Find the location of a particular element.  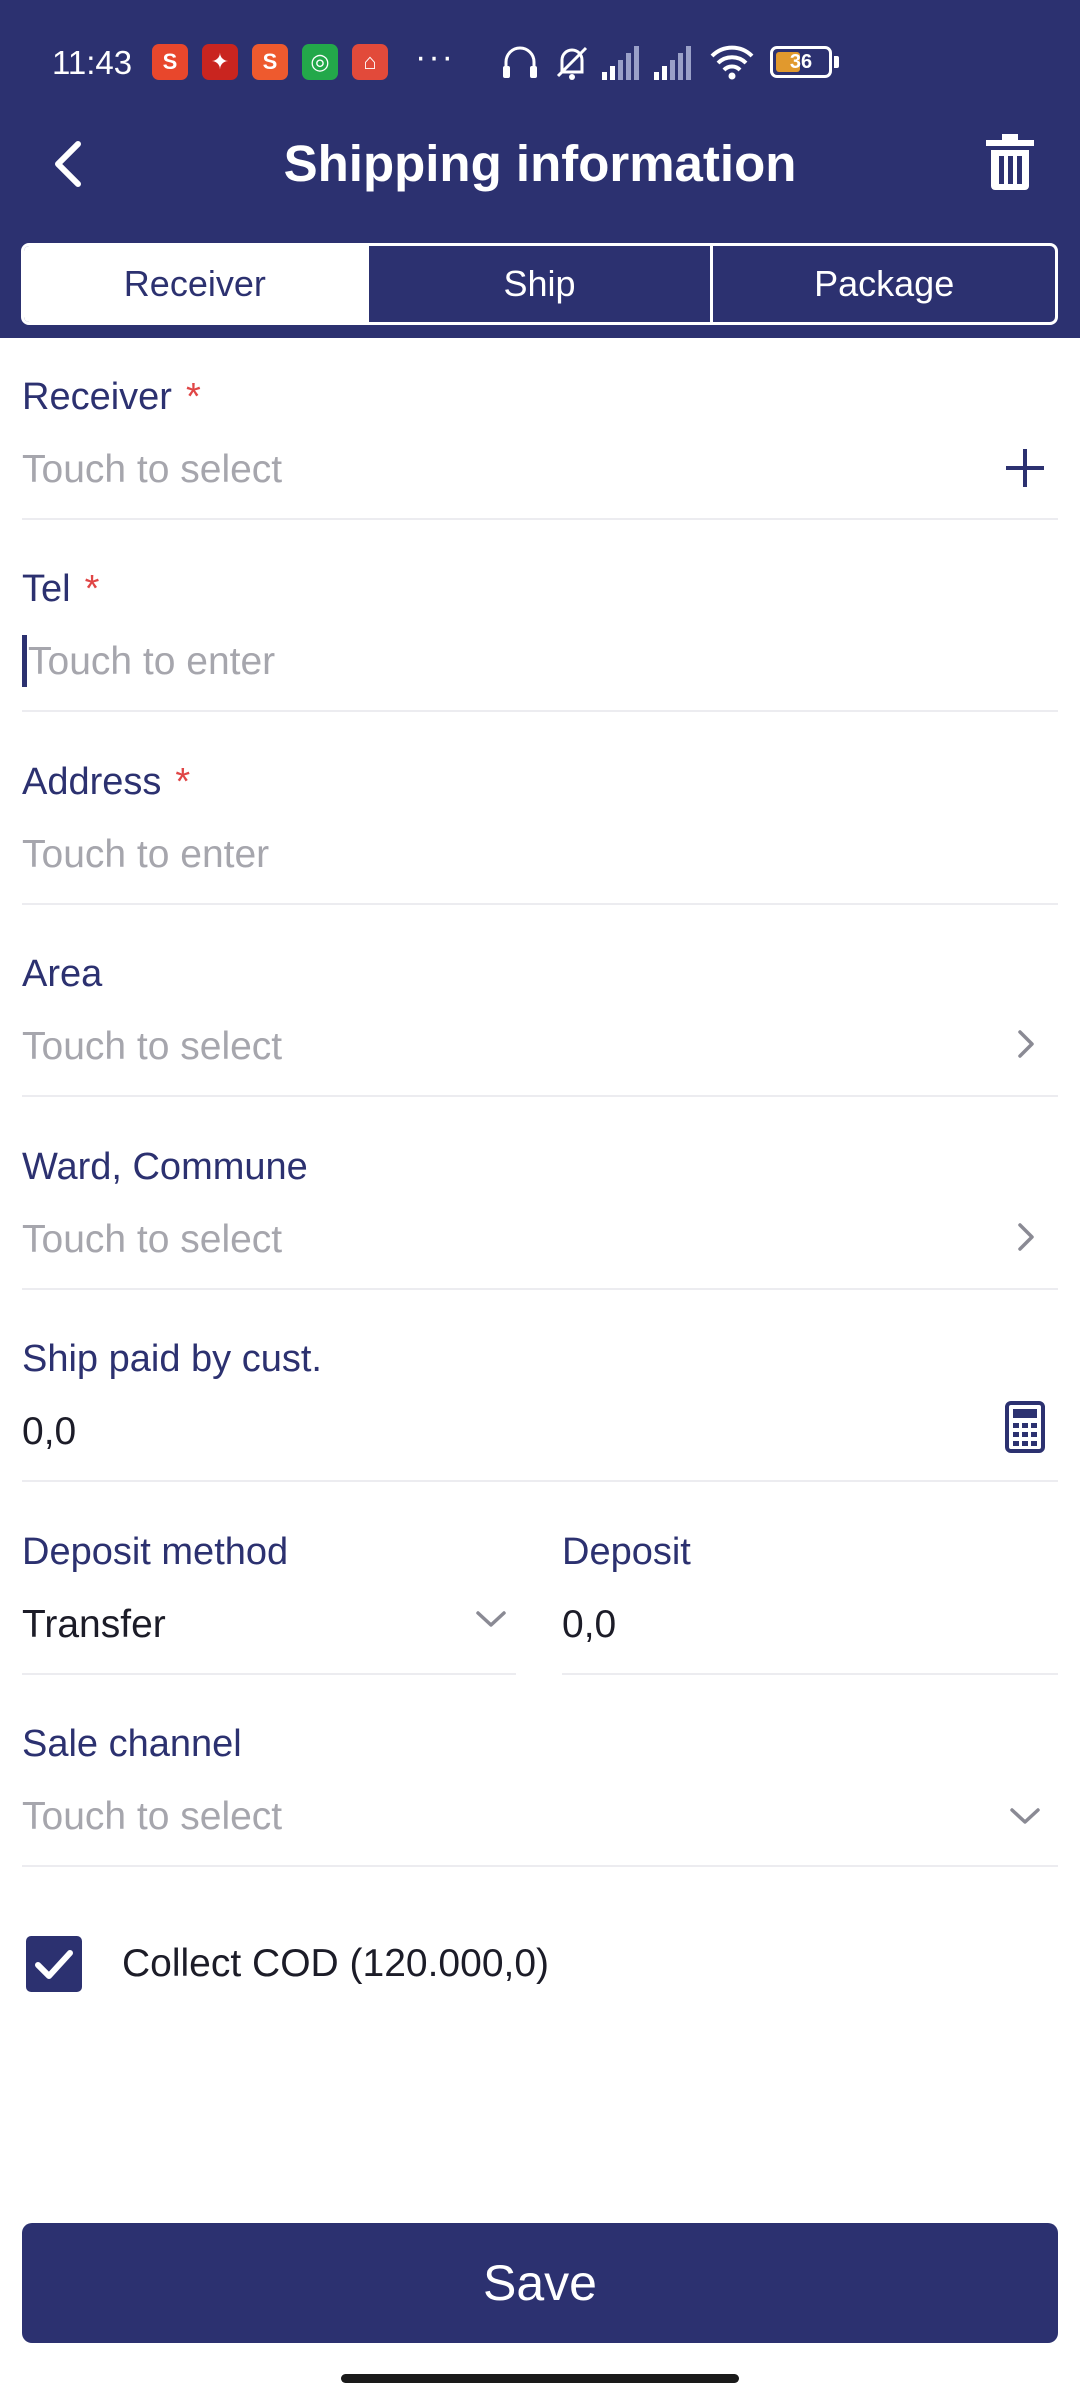

calculator-icon is located at coordinates (1025, 1427).